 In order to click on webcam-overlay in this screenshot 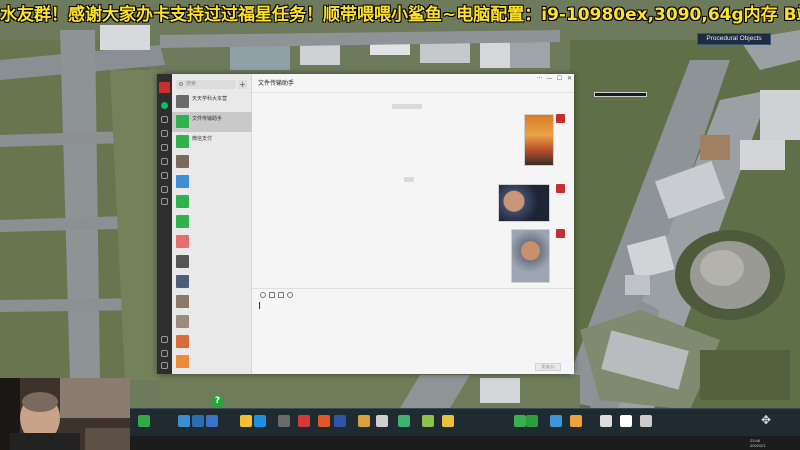, I will do `click(65, 414)`.